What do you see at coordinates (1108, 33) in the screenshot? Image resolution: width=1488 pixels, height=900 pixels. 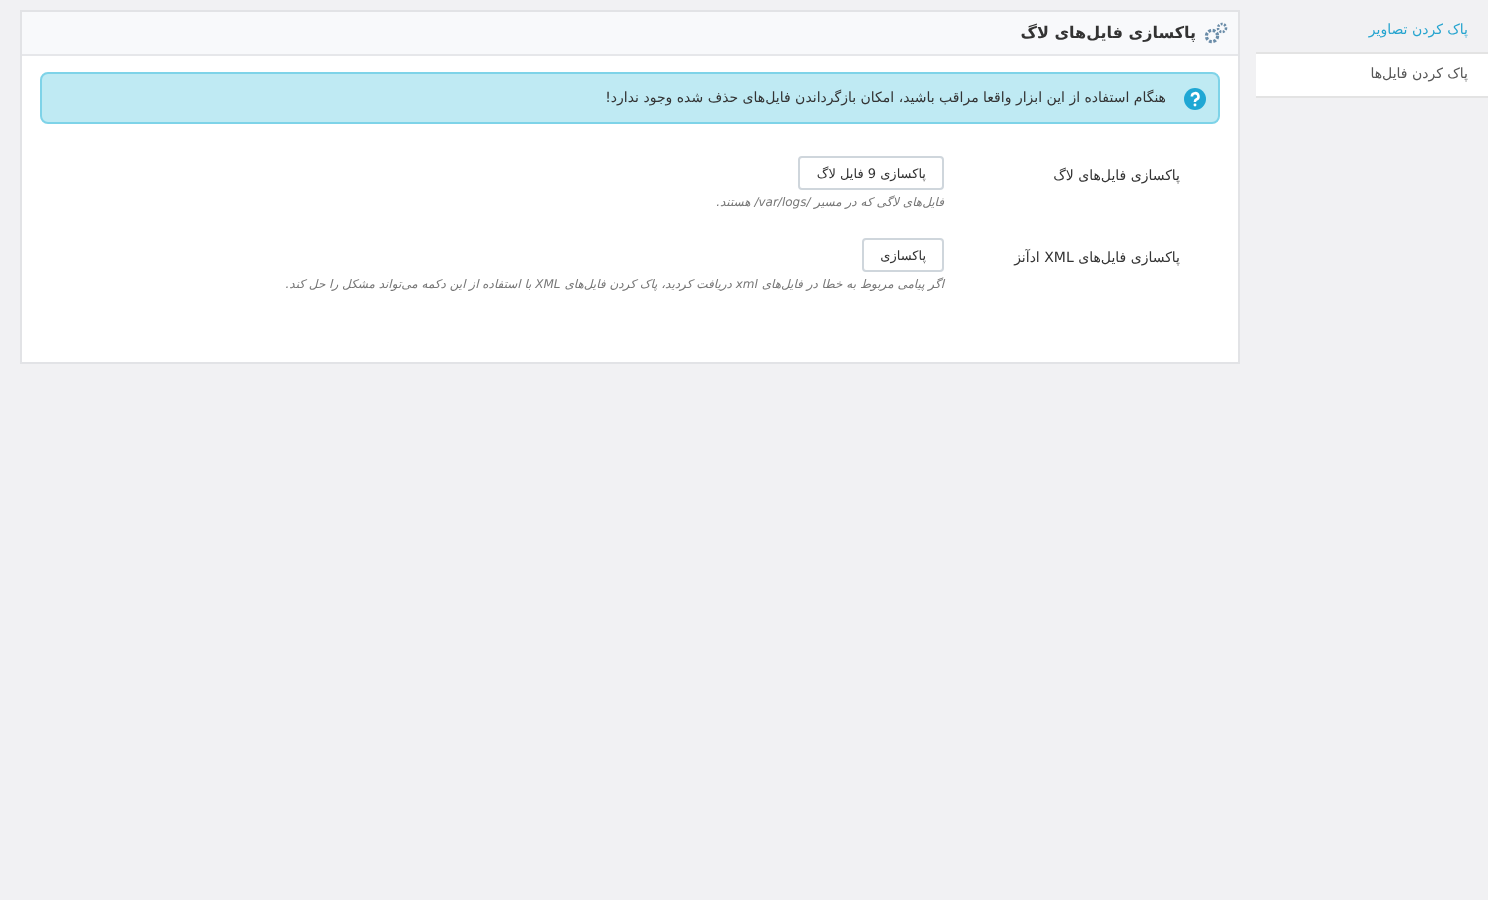 I see `panel-title: پاکسازی فایل‌های لاگ` at bounding box center [1108, 33].